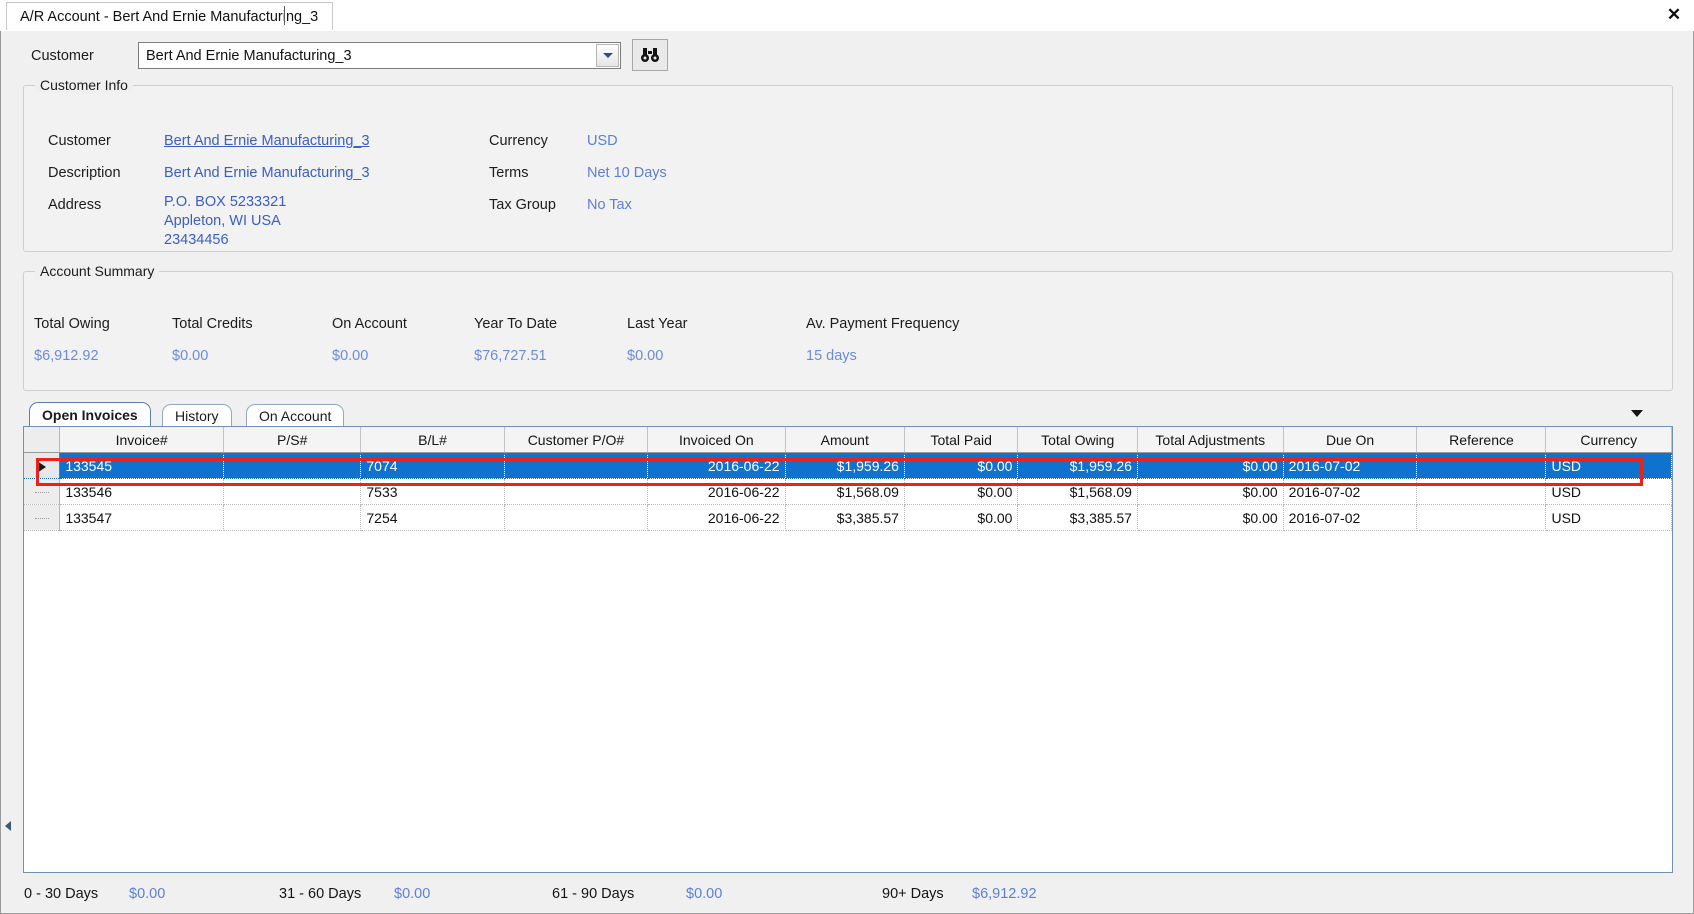 Image resolution: width=1694 pixels, height=914 pixels. I want to click on binoculars-glyph, so click(650, 55).